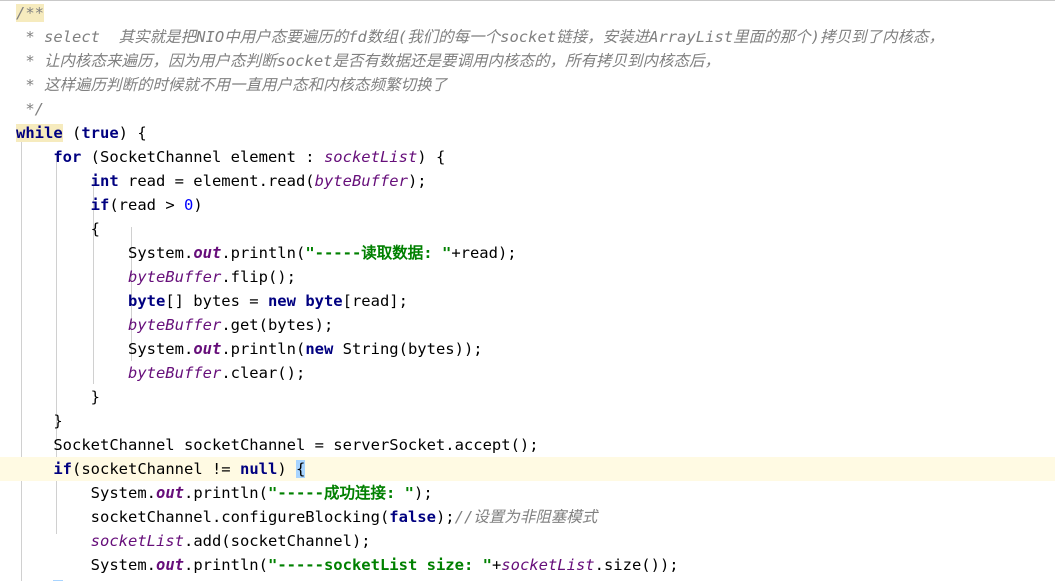 The image size is (1055, 581). I want to click on code-token: "-----socketList size: ", so click(379, 565).